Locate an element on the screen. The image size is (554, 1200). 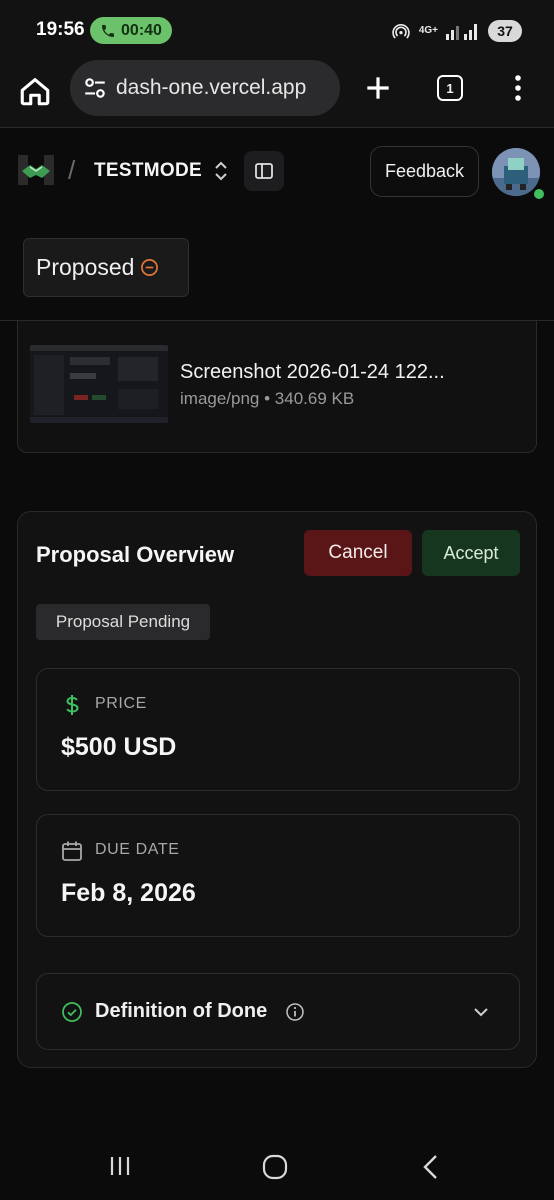
price-value: $500 USD is located at coordinates (119, 747).